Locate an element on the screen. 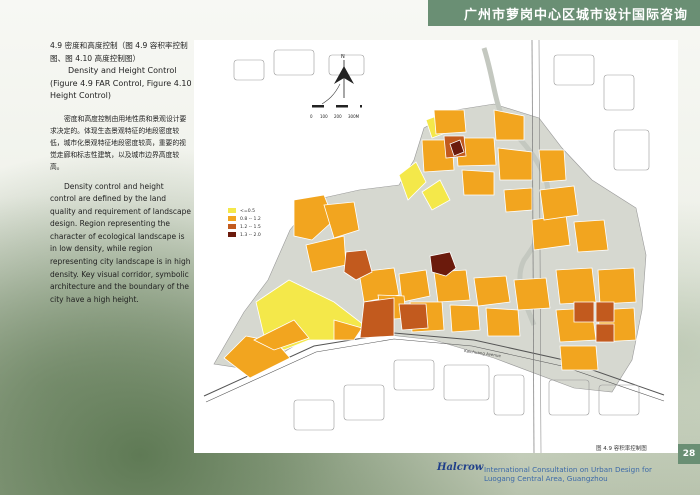  legend-label-mid: 0.8 -- 1.2 is located at coordinates (250, 219).